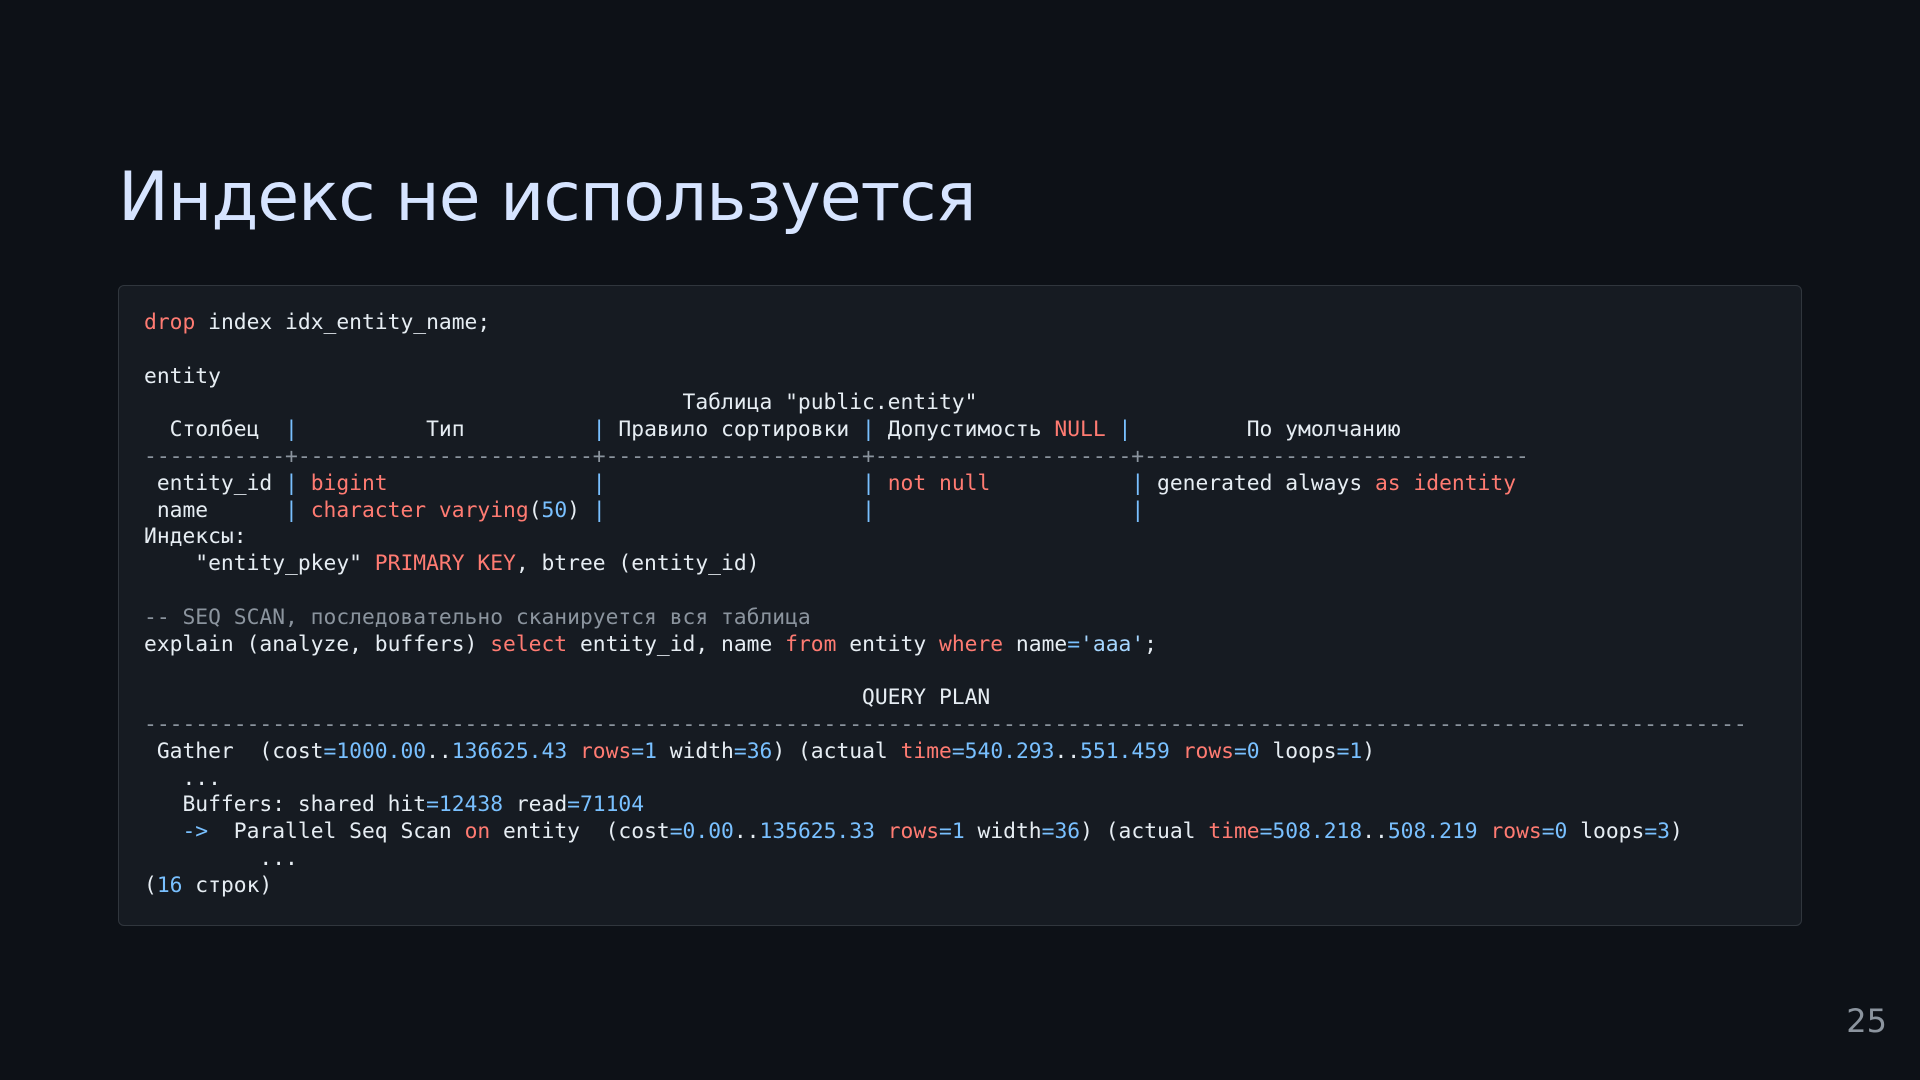 The height and width of the screenshot is (1080, 1920). What do you see at coordinates (1112, 644) in the screenshot?
I see `string-token: 'aaa'` at bounding box center [1112, 644].